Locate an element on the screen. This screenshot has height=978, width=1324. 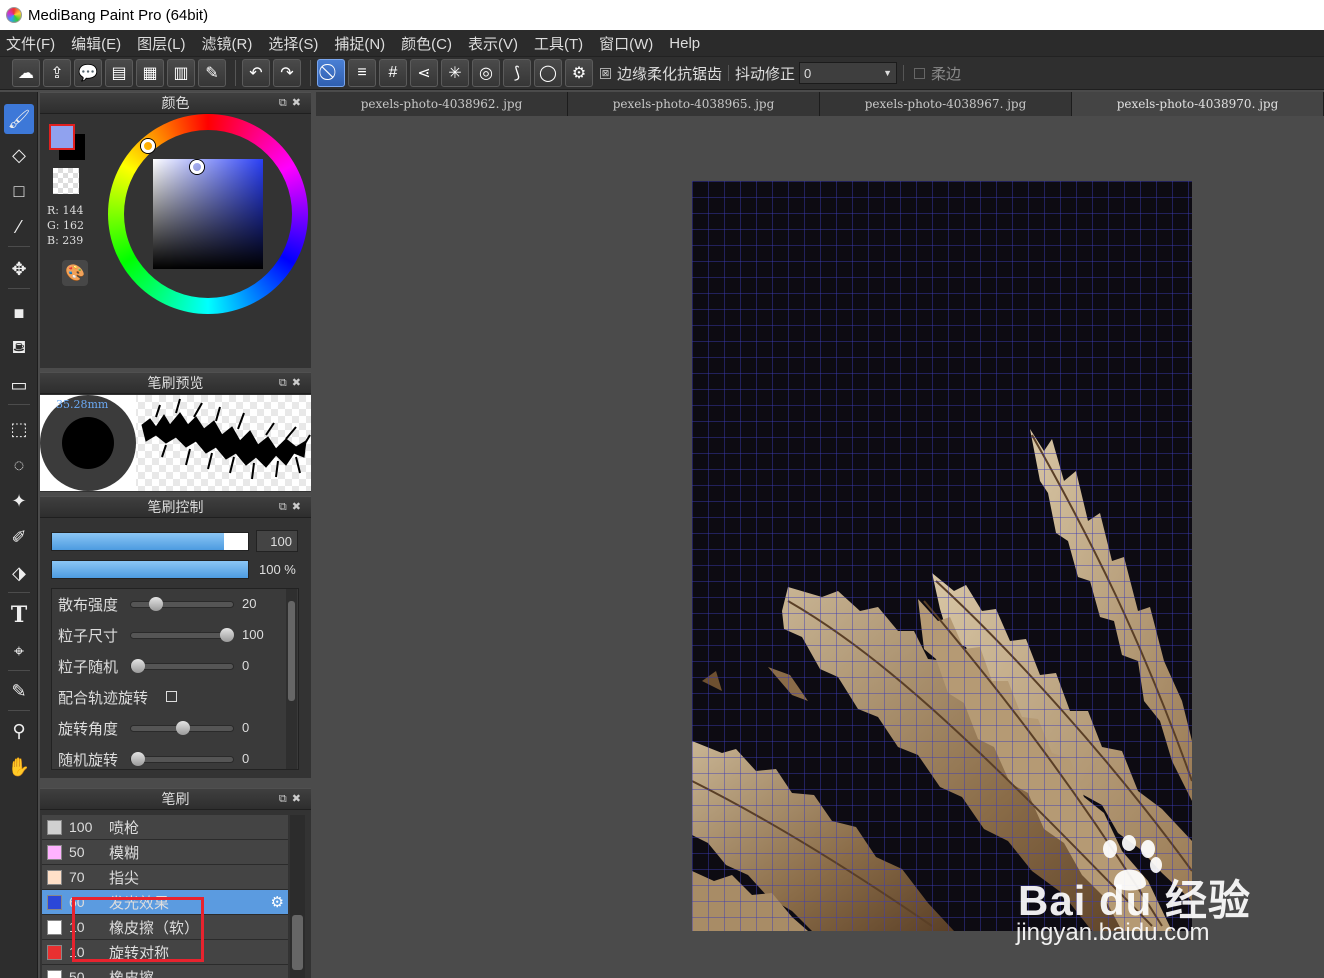
transparent-color-swatch is located at coordinates (66, 181).